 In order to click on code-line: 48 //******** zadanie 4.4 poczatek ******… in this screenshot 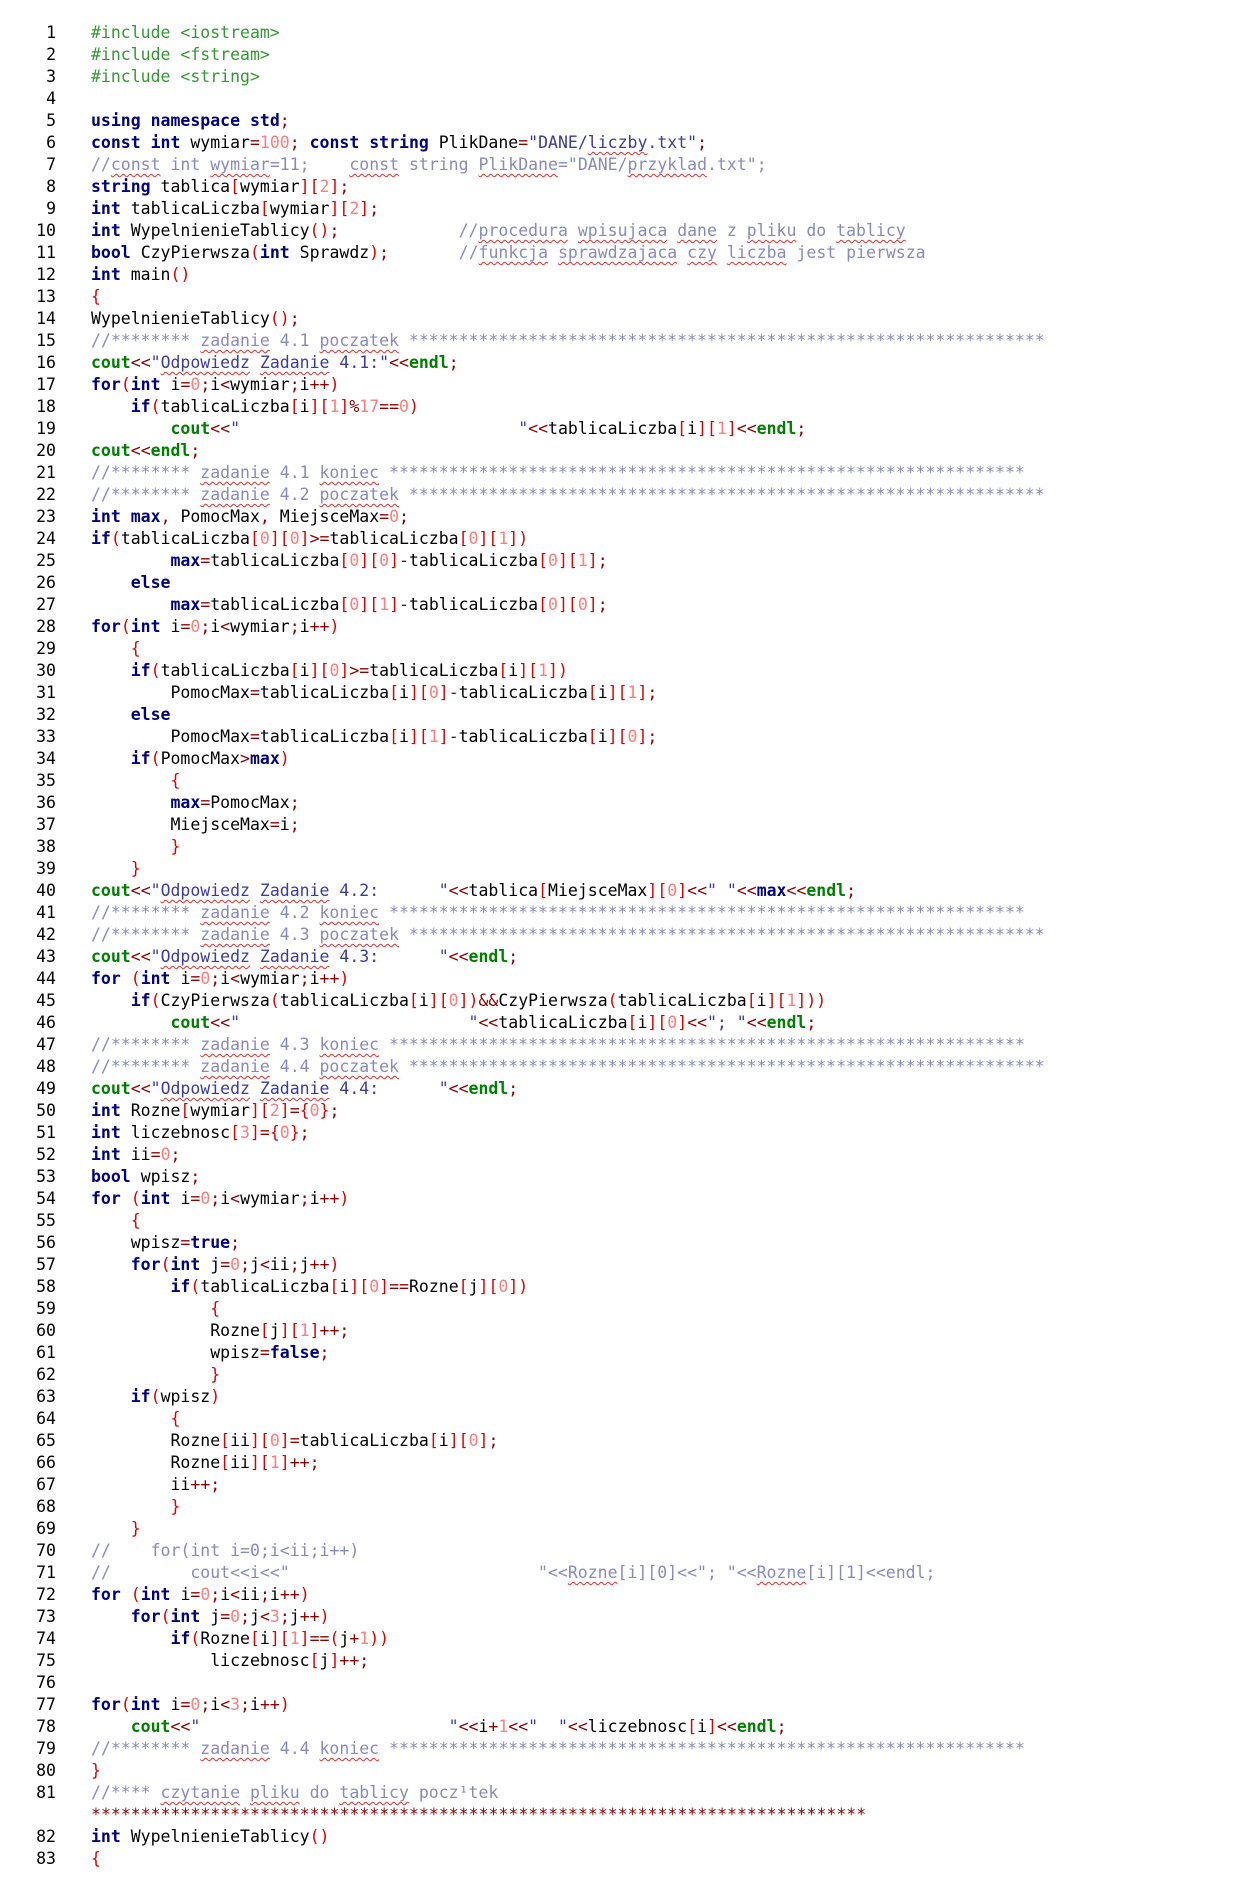, I will do `click(623, 1067)`.